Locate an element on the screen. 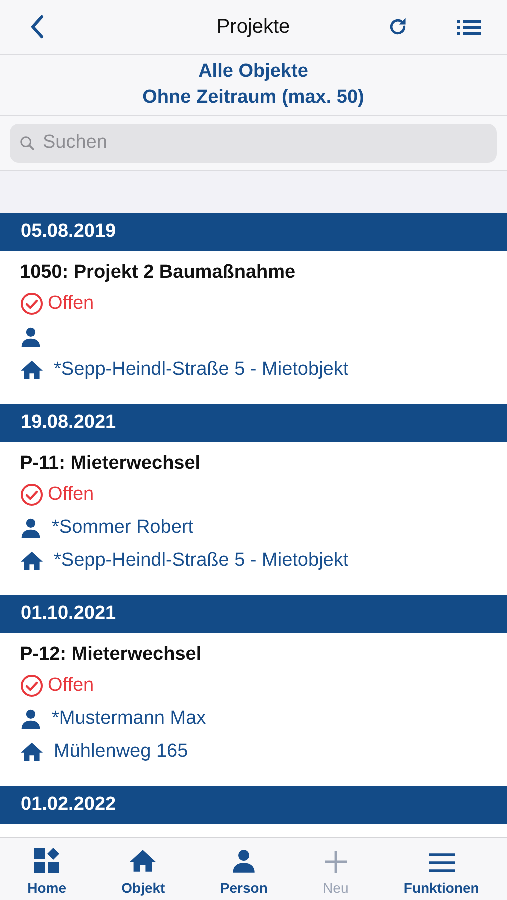  plus-icon is located at coordinates (336, 862).